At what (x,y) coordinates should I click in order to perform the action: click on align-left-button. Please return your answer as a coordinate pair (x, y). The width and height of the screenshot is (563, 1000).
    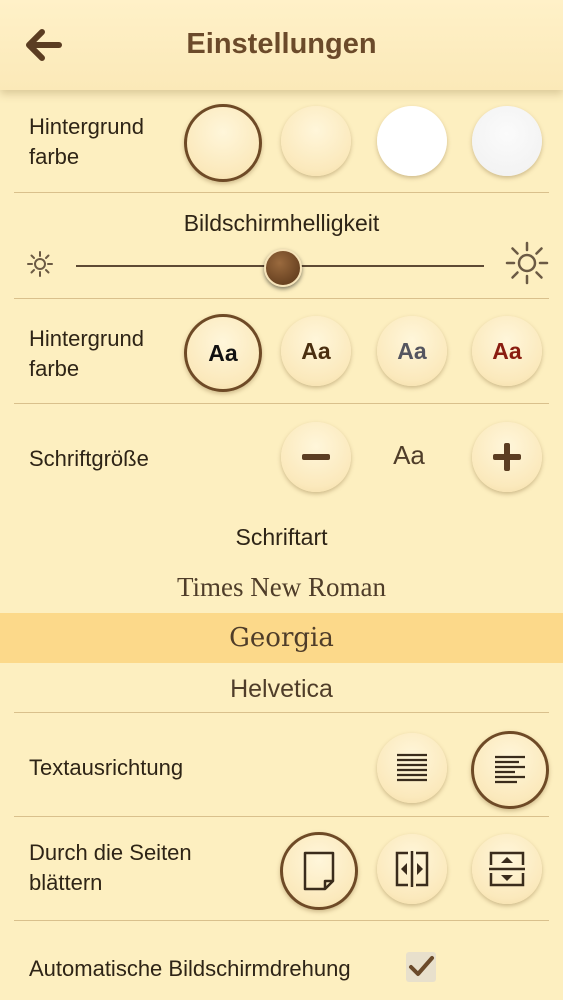
    Looking at the image, I should click on (510, 770).